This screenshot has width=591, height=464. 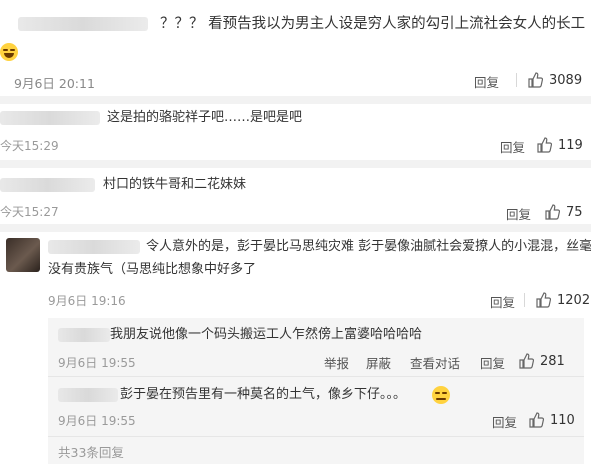 What do you see at coordinates (91, 451) in the screenshot?
I see `more-replies-link: 共33条回复` at bounding box center [91, 451].